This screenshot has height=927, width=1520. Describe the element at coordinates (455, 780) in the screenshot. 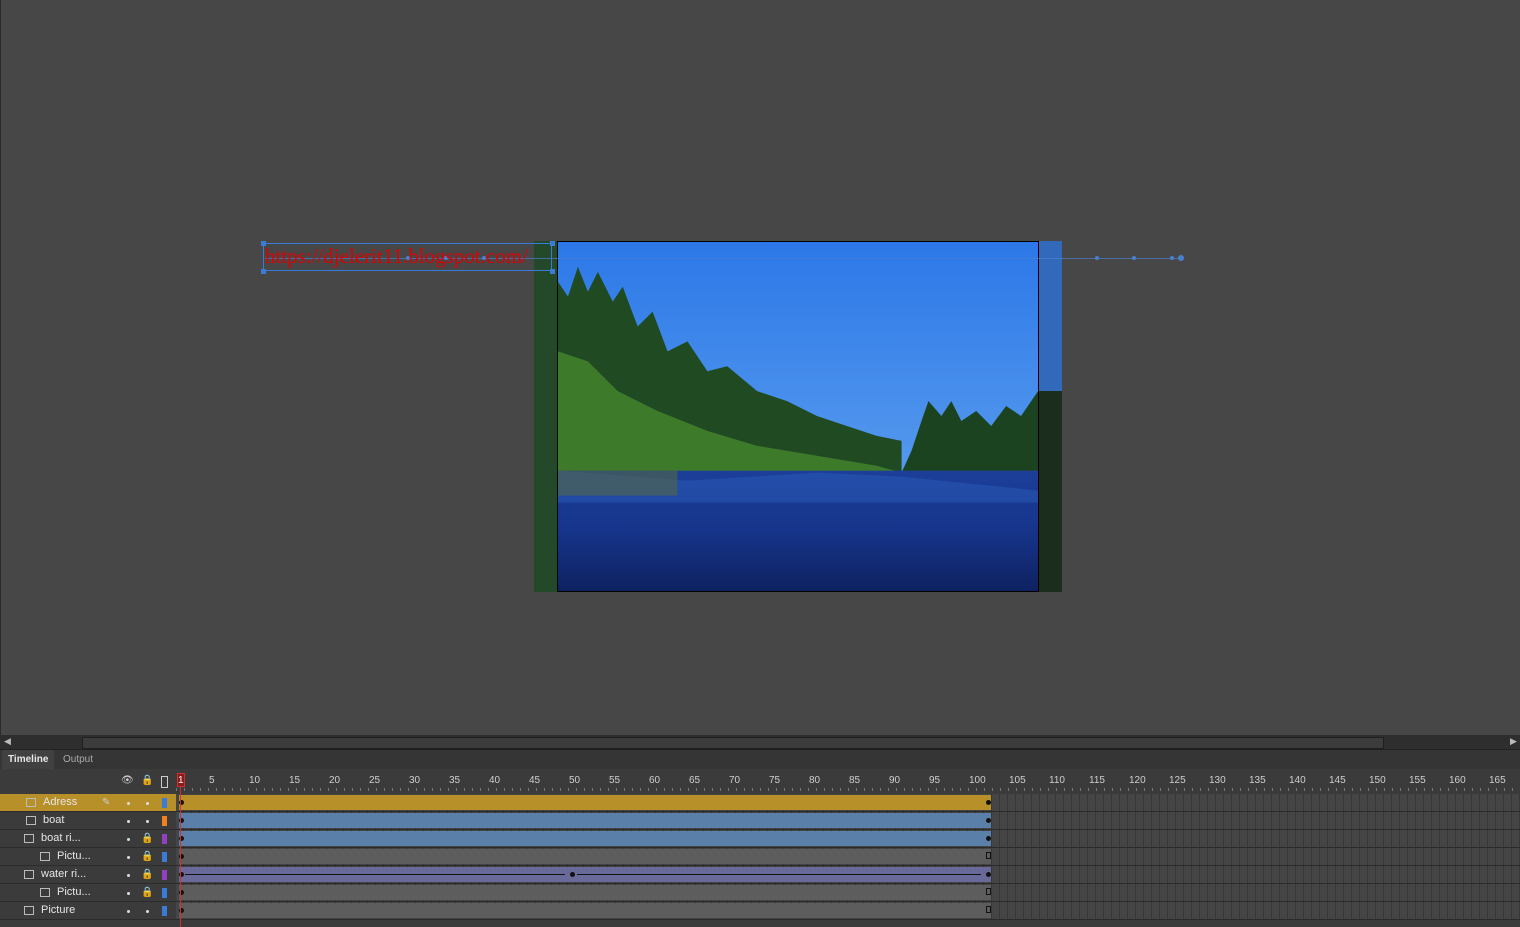

I see `ruler-label: 35` at that location.